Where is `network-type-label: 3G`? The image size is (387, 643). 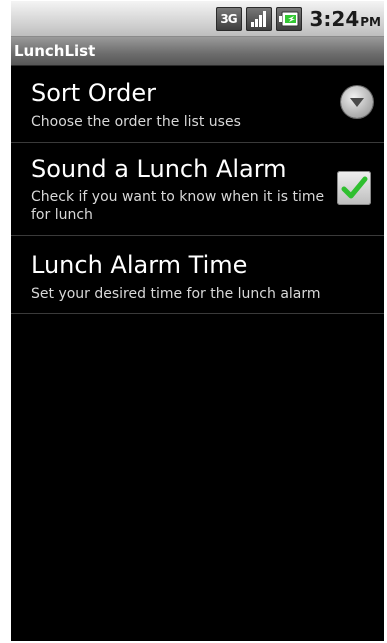 network-type-label: 3G is located at coordinates (228, 19).